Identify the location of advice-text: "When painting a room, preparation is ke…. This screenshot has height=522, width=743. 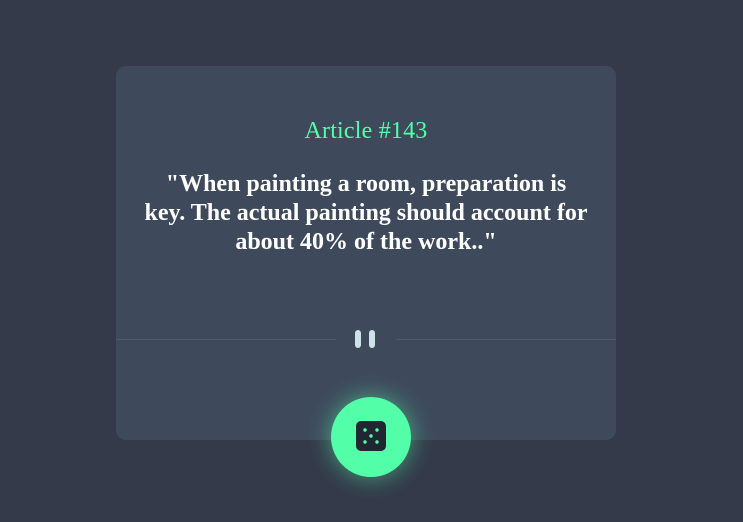
(366, 213).